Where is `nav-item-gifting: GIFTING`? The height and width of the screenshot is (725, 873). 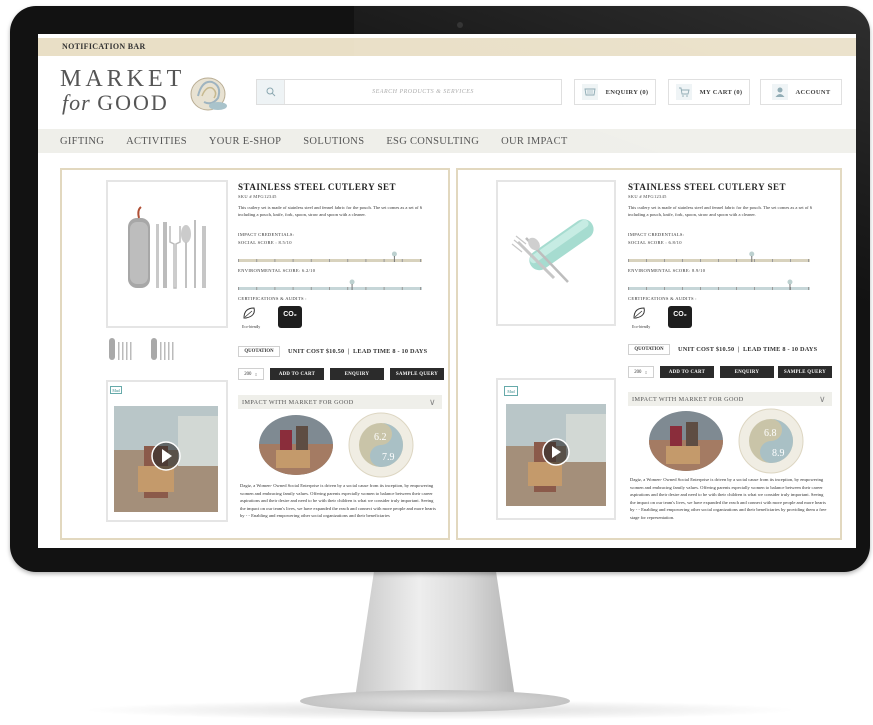 nav-item-gifting: GIFTING is located at coordinates (82, 141).